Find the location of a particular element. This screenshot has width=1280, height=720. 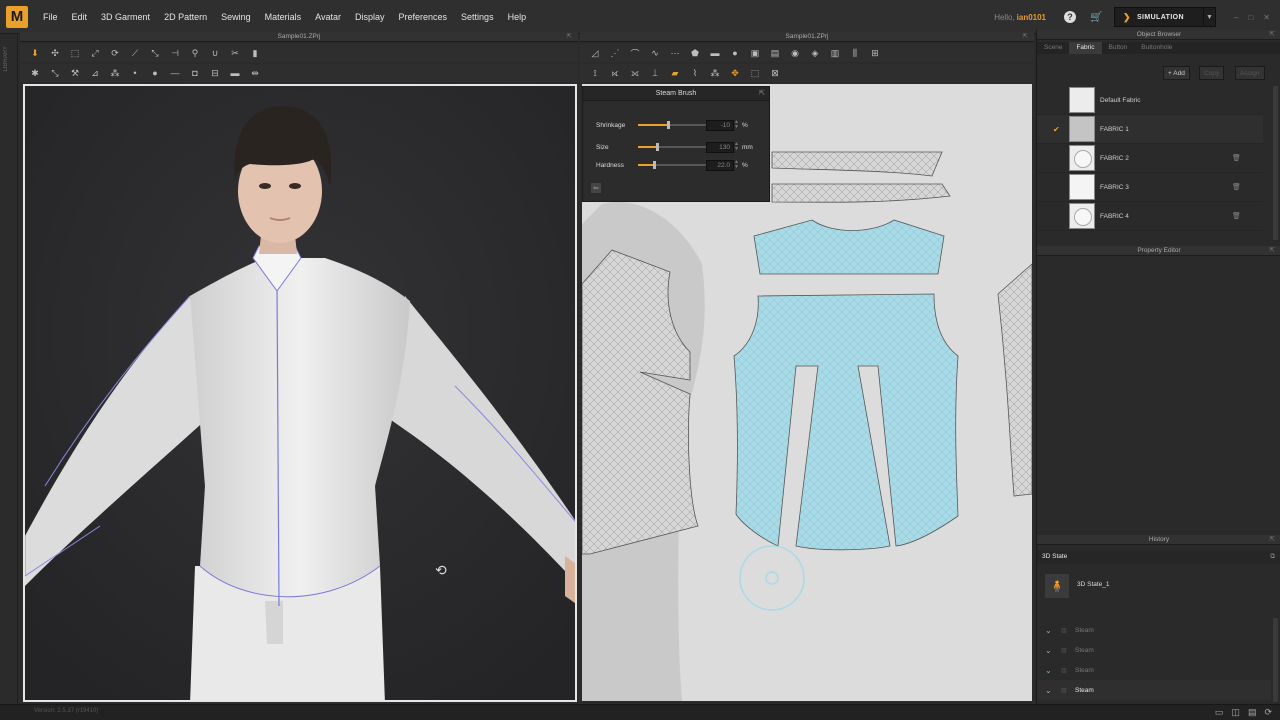

size-slider is located at coordinates (673, 147).